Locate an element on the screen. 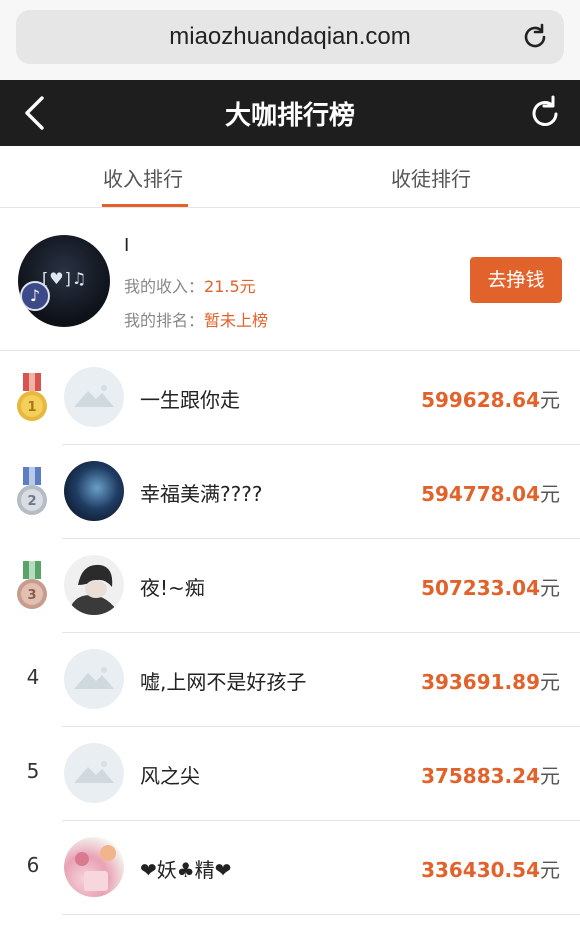 This screenshot has height=932, width=580. tab-income-ranking: 收入排行 is located at coordinates (143, 177).